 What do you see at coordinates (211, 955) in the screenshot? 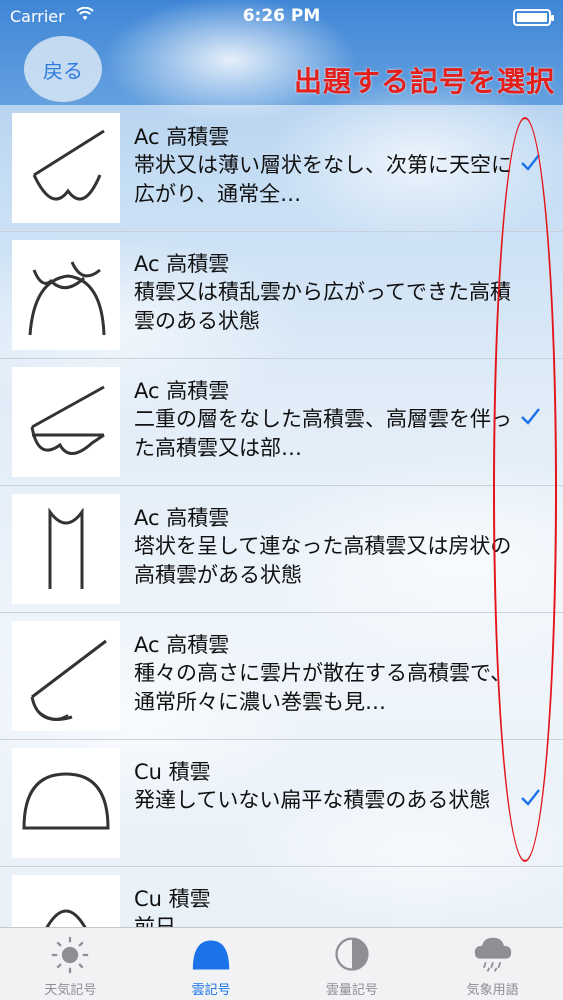
I see `cloud-dome-icon` at bounding box center [211, 955].